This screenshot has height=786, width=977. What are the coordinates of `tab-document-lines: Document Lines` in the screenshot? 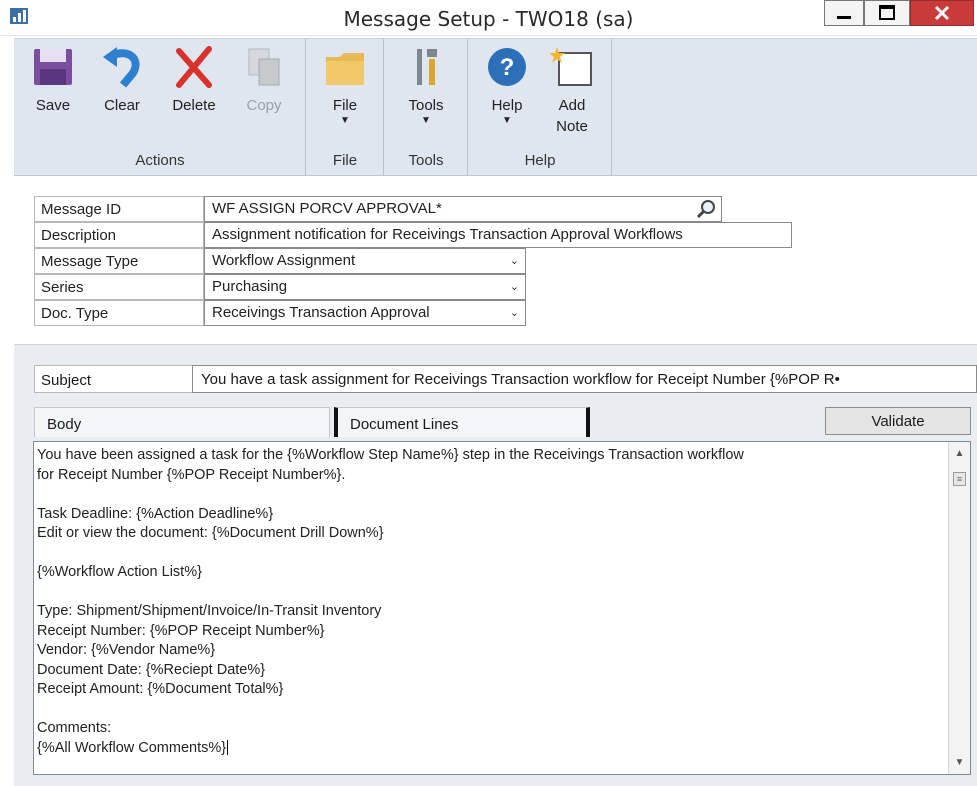 It's located at (462, 422).